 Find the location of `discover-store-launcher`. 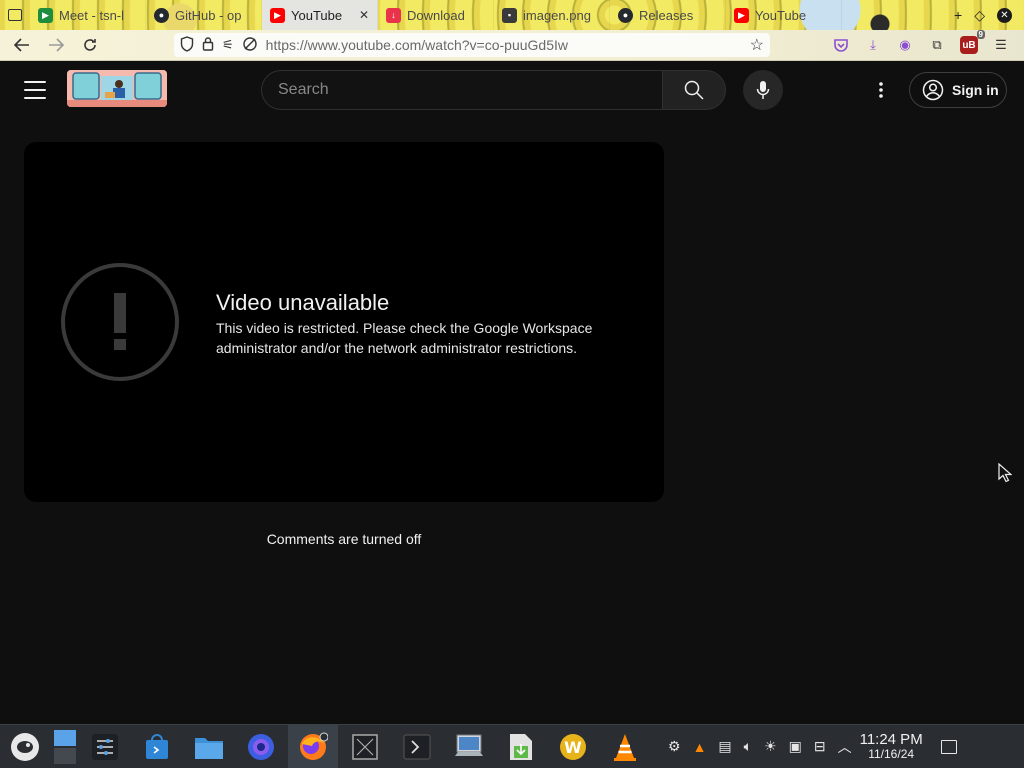

discover-store-launcher is located at coordinates (157, 746).